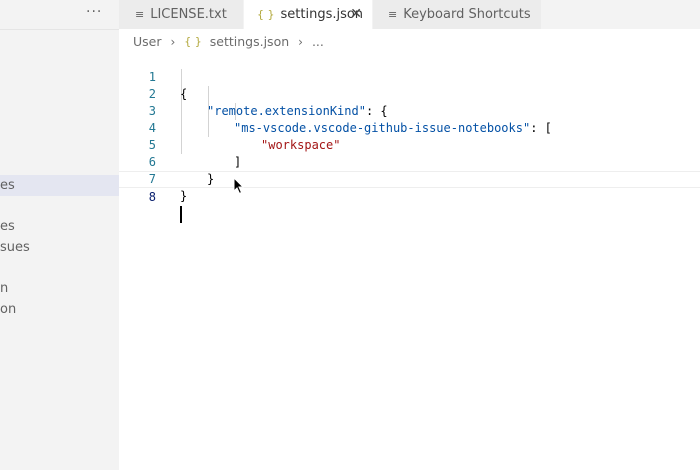 Image resolution: width=700 pixels, height=470 pixels. I want to click on tab-keyboard-shortcuts: ≡ Keyboard Shortcuts, so click(457, 14).